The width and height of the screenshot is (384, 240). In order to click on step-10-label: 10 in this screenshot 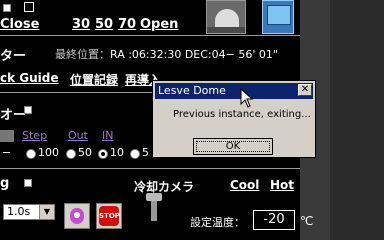, I will do `click(117, 152)`.